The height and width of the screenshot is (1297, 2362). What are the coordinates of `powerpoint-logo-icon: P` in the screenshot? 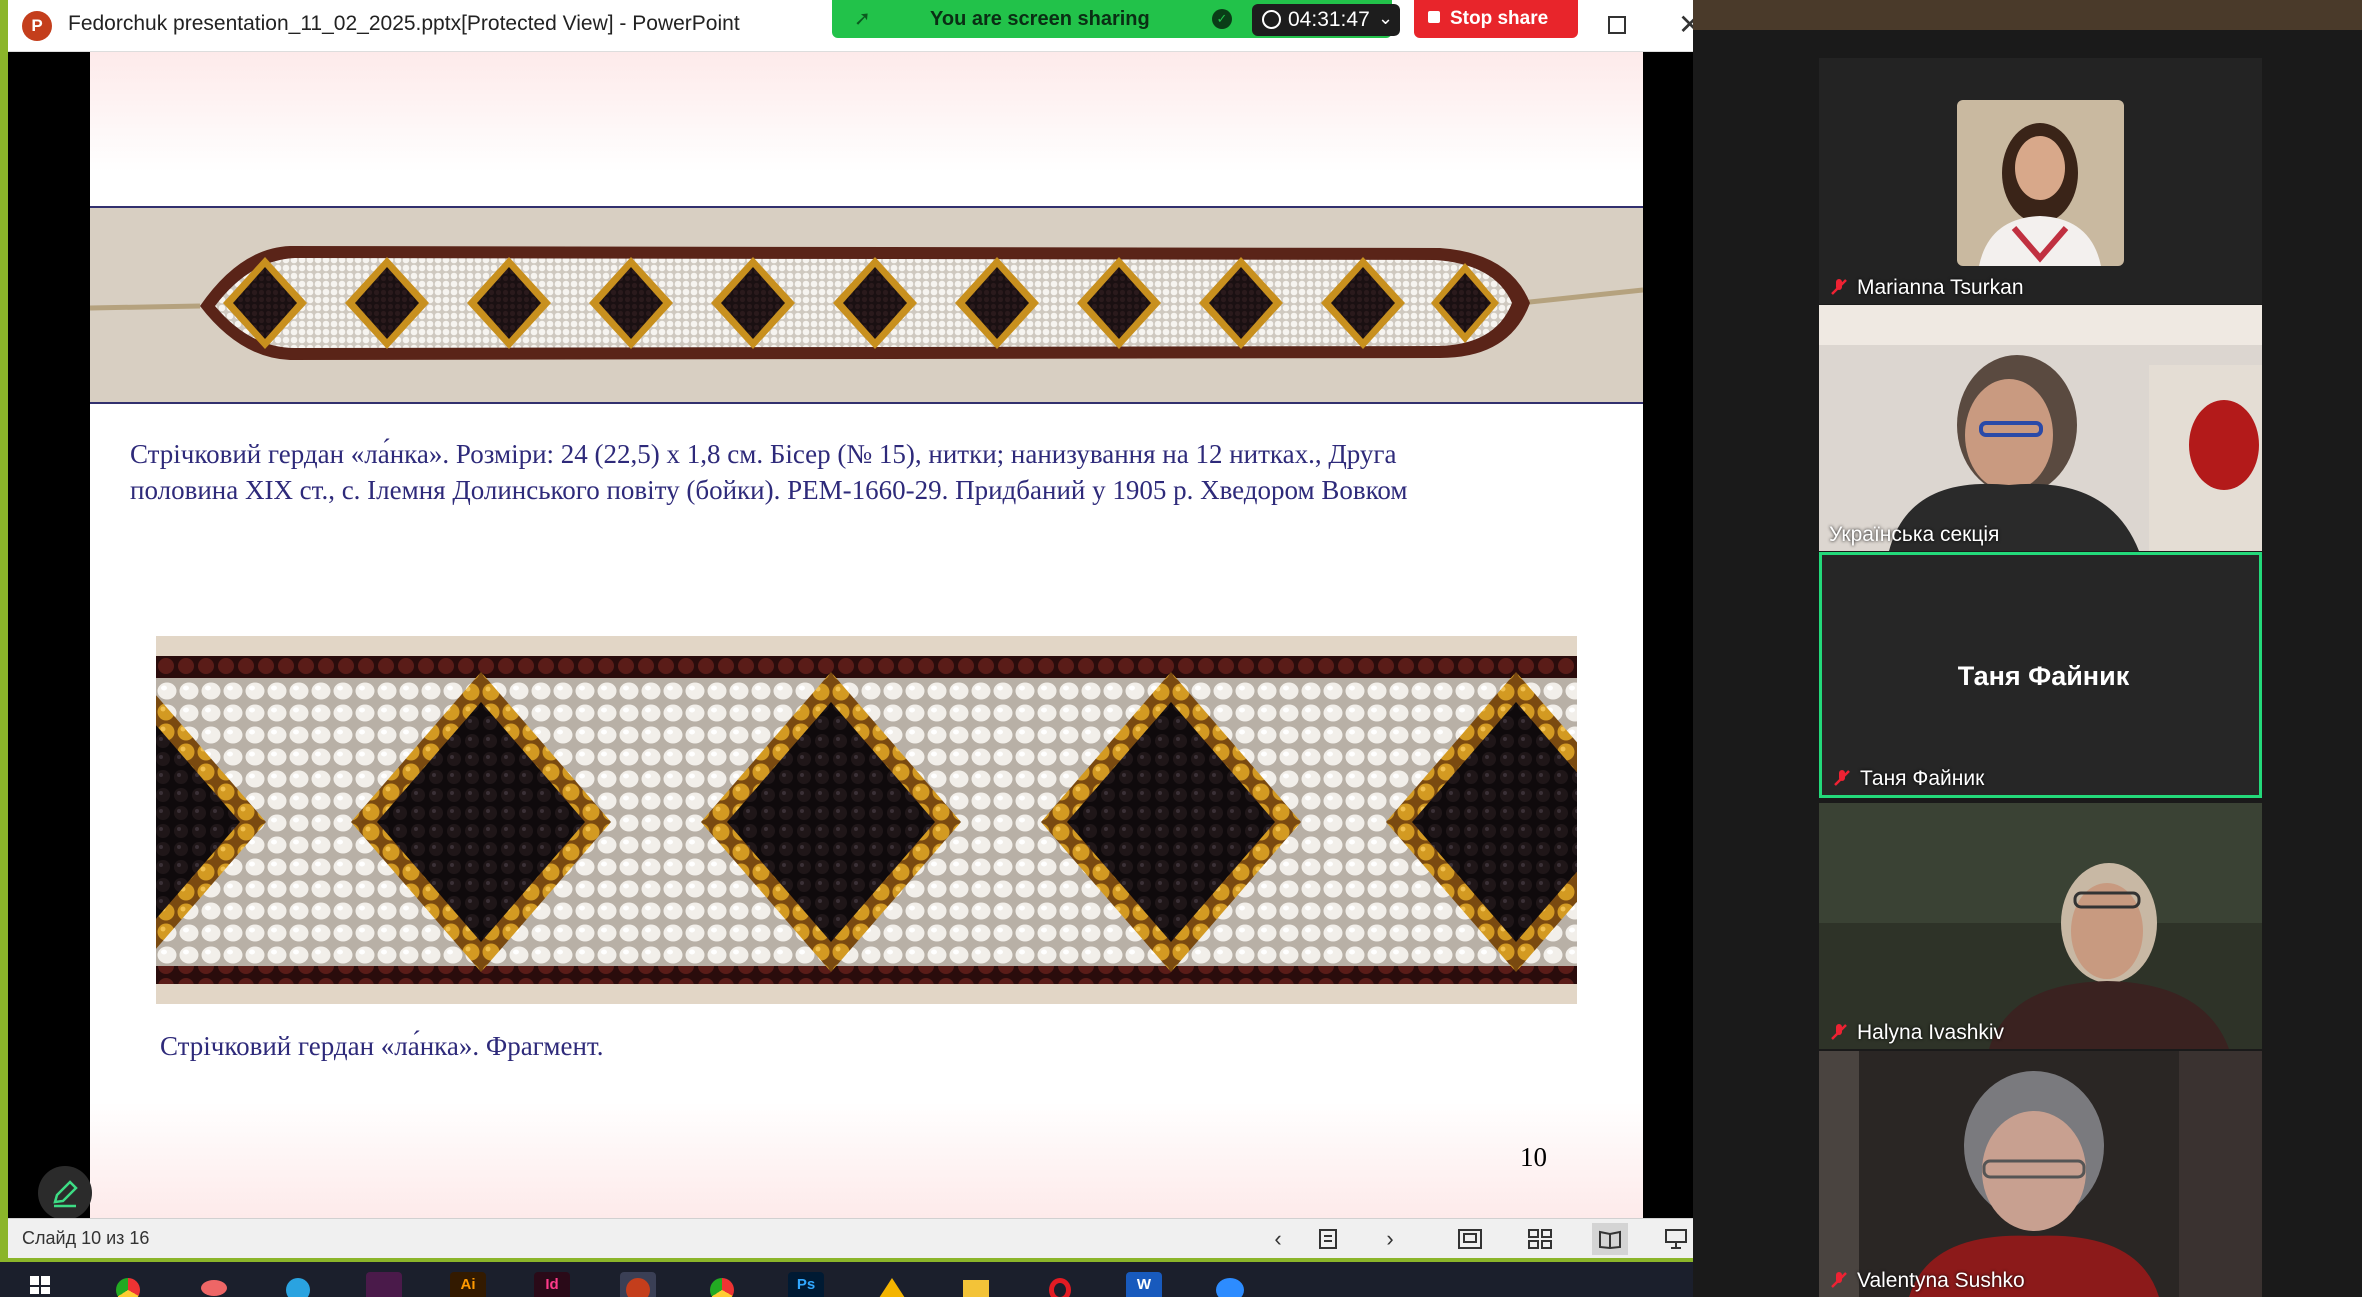 It's located at (37, 26).